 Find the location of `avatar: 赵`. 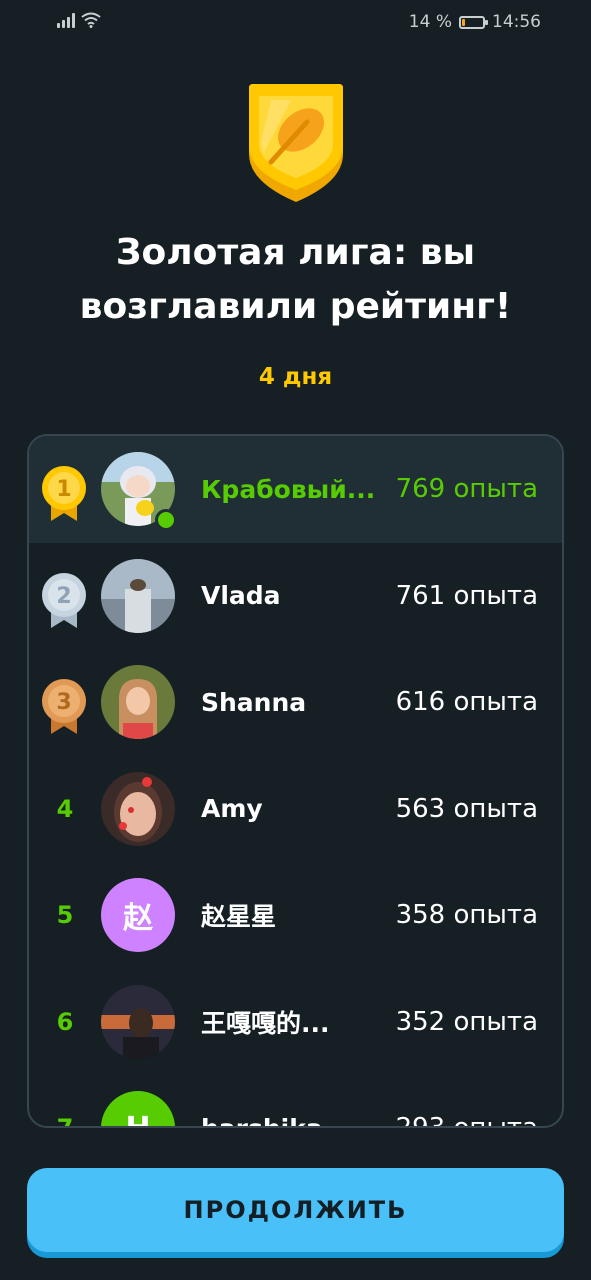

avatar: 赵 is located at coordinates (138, 915).